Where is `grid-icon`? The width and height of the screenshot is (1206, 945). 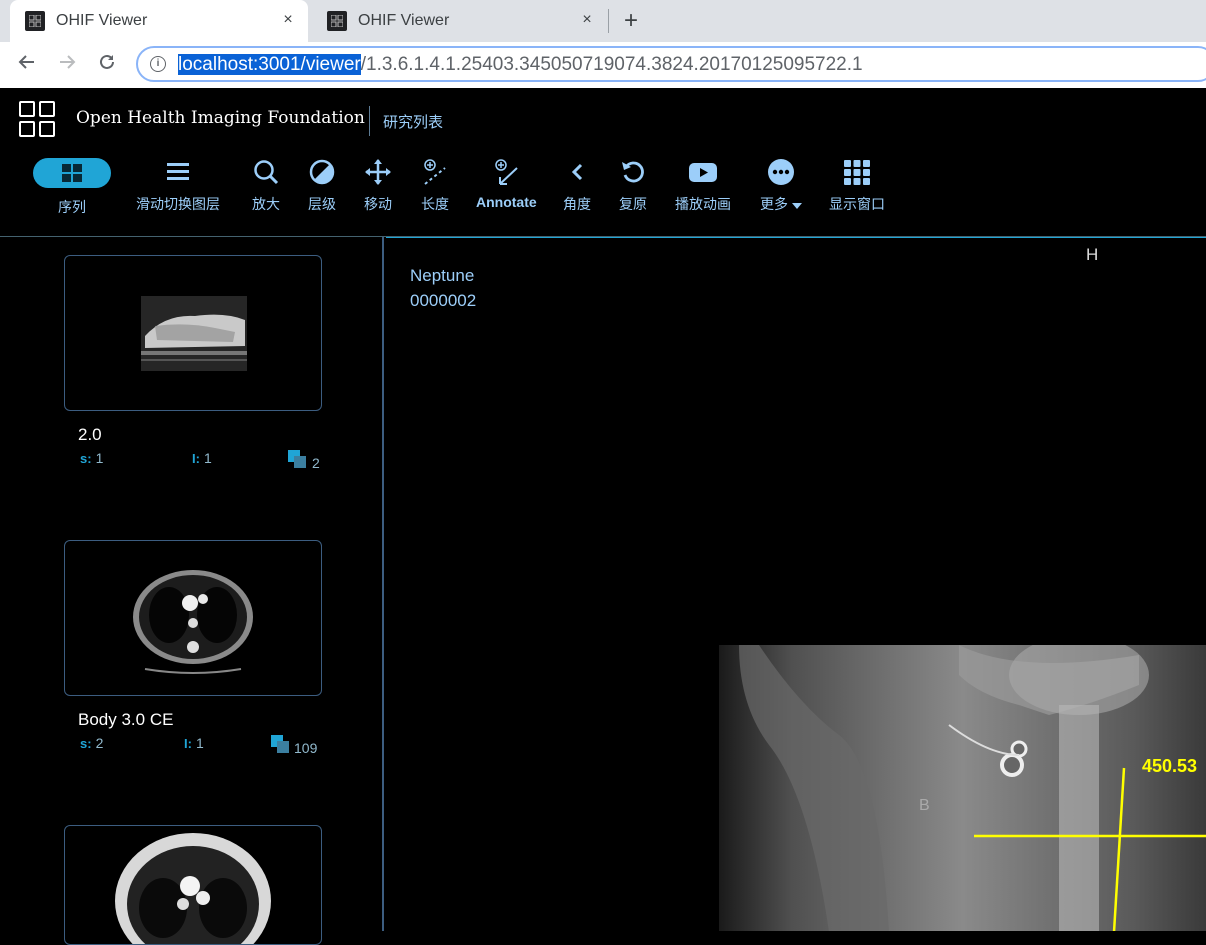
grid-icon is located at coordinates (72, 173).